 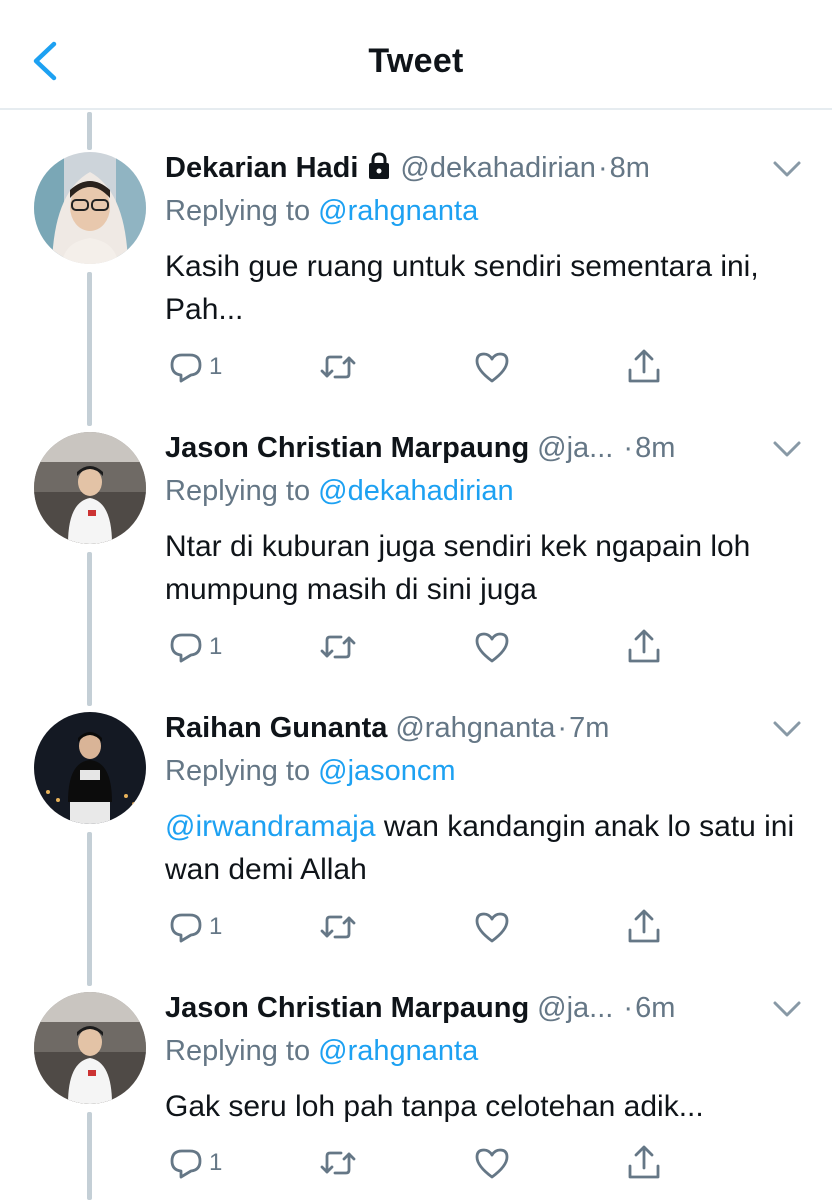 I want to click on tweet-meta: Jason Christian Marpaung @ja... ·8m, so click(x=453, y=448).